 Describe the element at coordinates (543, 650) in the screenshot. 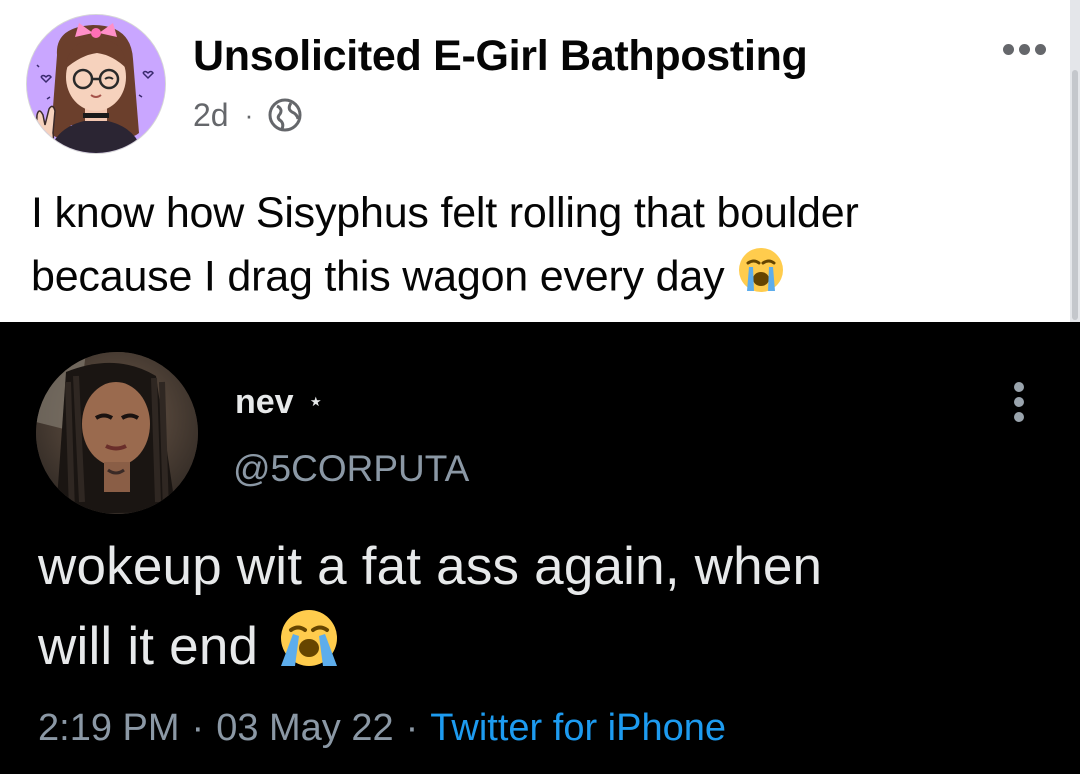

I see `tweet-text-line-2: will it end` at that location.